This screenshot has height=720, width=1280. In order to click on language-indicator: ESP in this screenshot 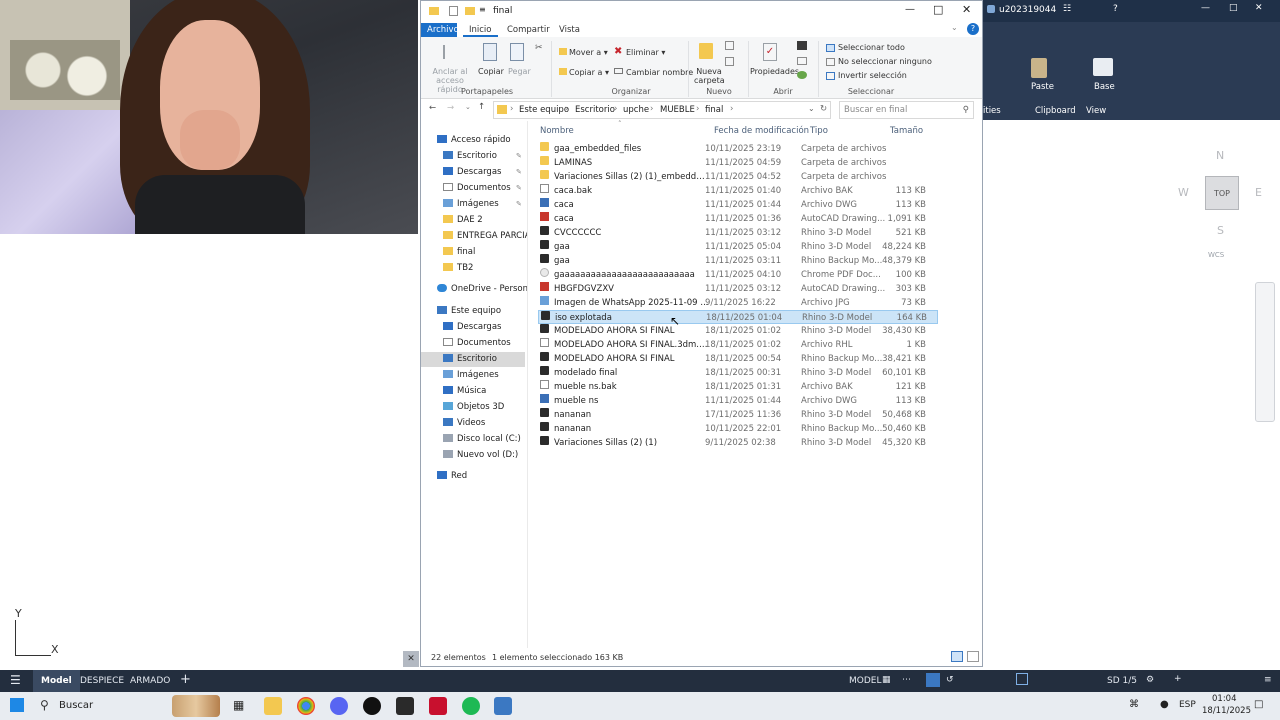, I will do `click(1187, 705)`.